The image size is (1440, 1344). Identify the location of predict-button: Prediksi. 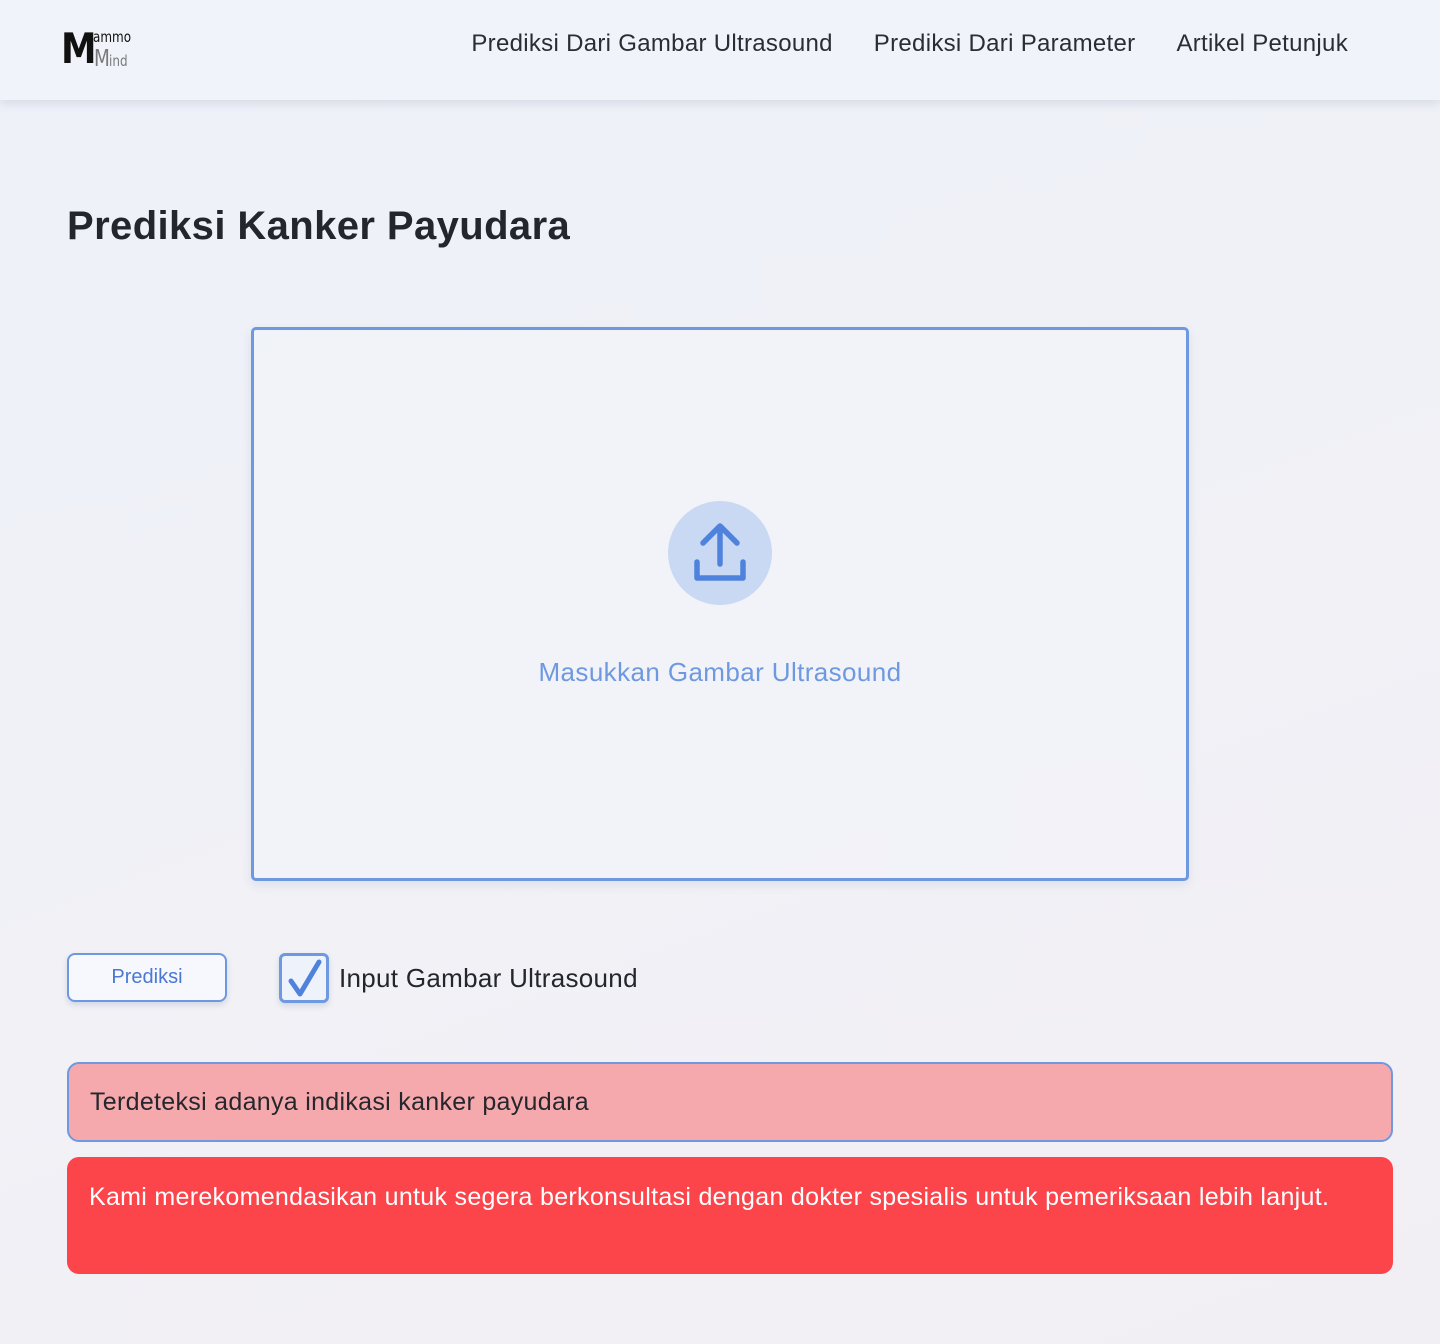
(147, 977).